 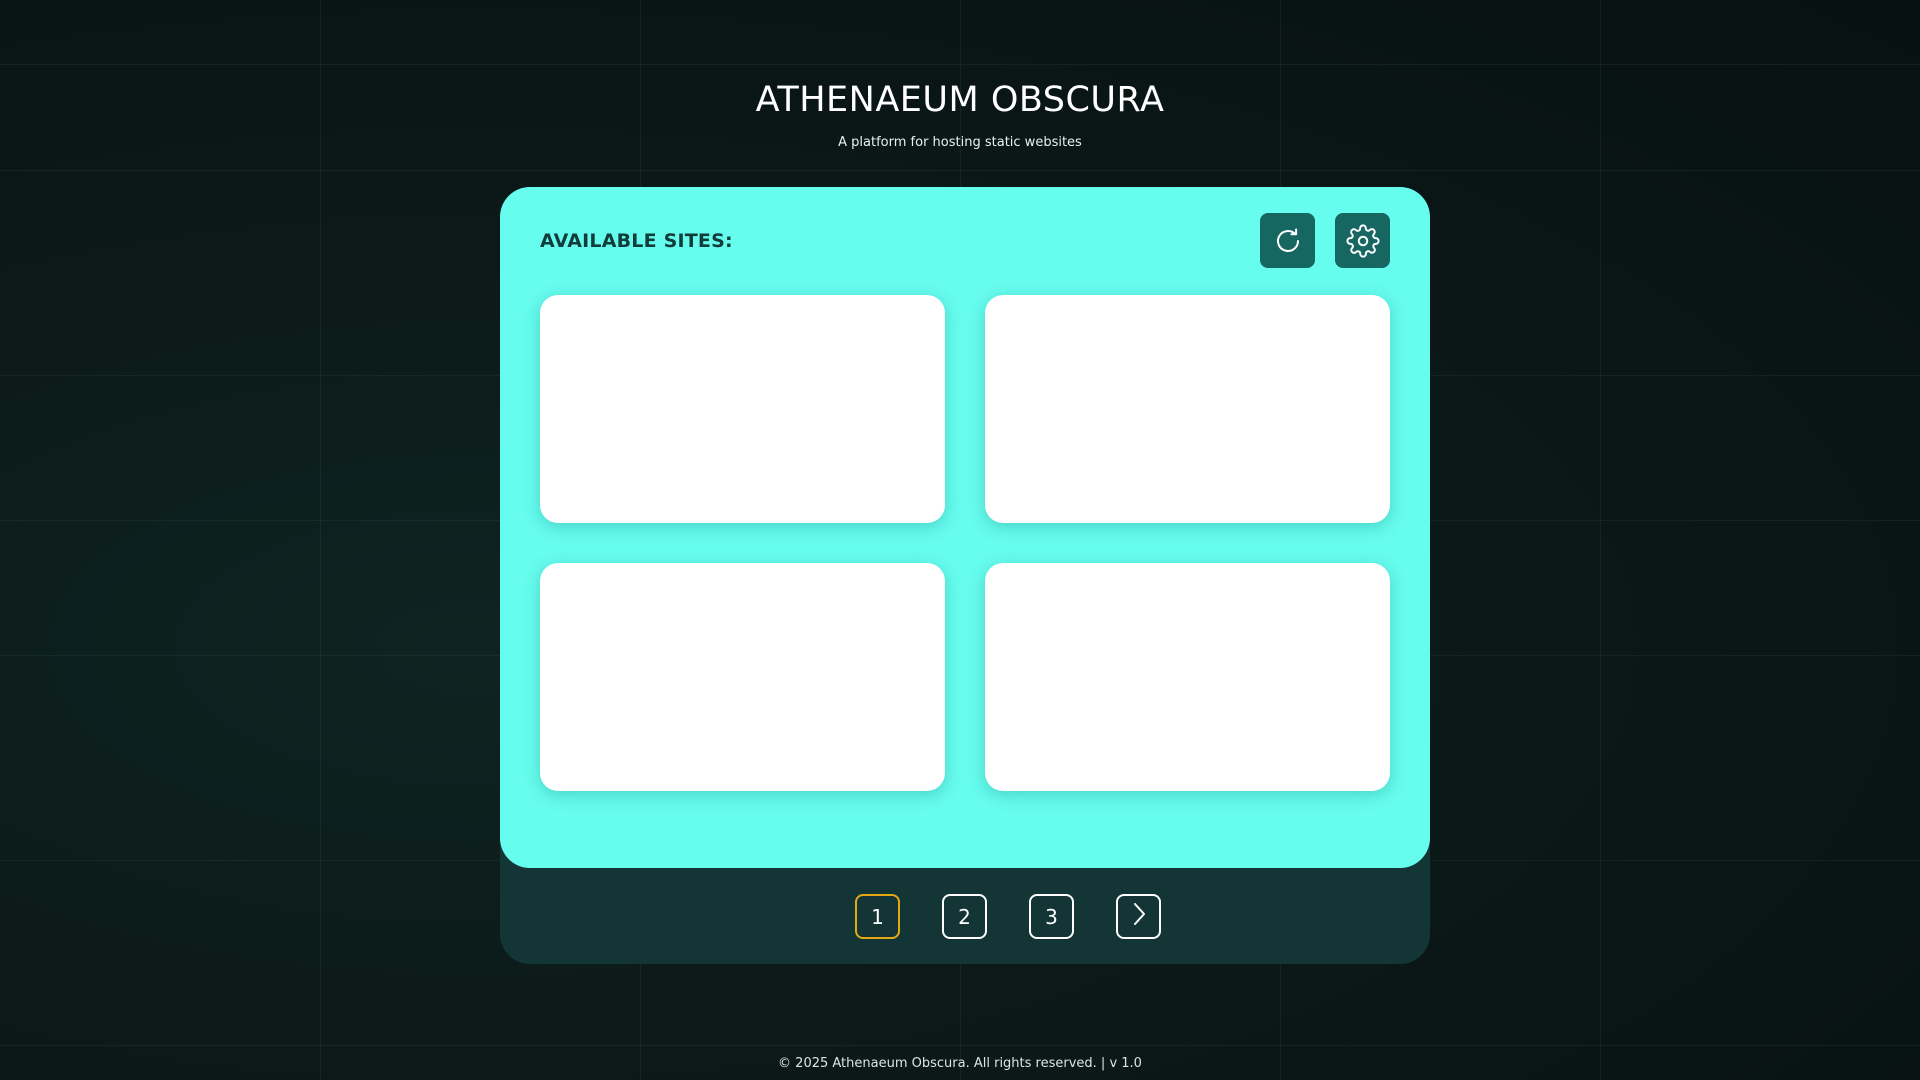 I want to click on next-page-button, so click(x=1138, y=916).